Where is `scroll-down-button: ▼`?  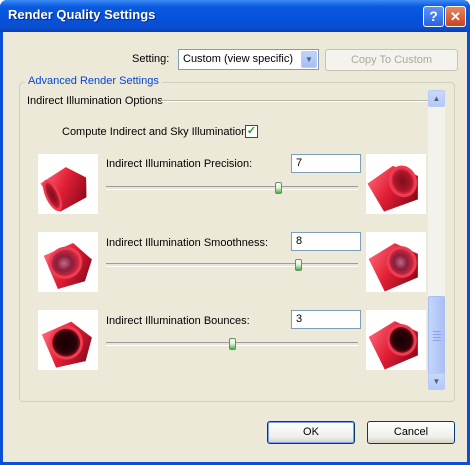
scroll-down-button: ▼ is located at coordinates (436, 381).